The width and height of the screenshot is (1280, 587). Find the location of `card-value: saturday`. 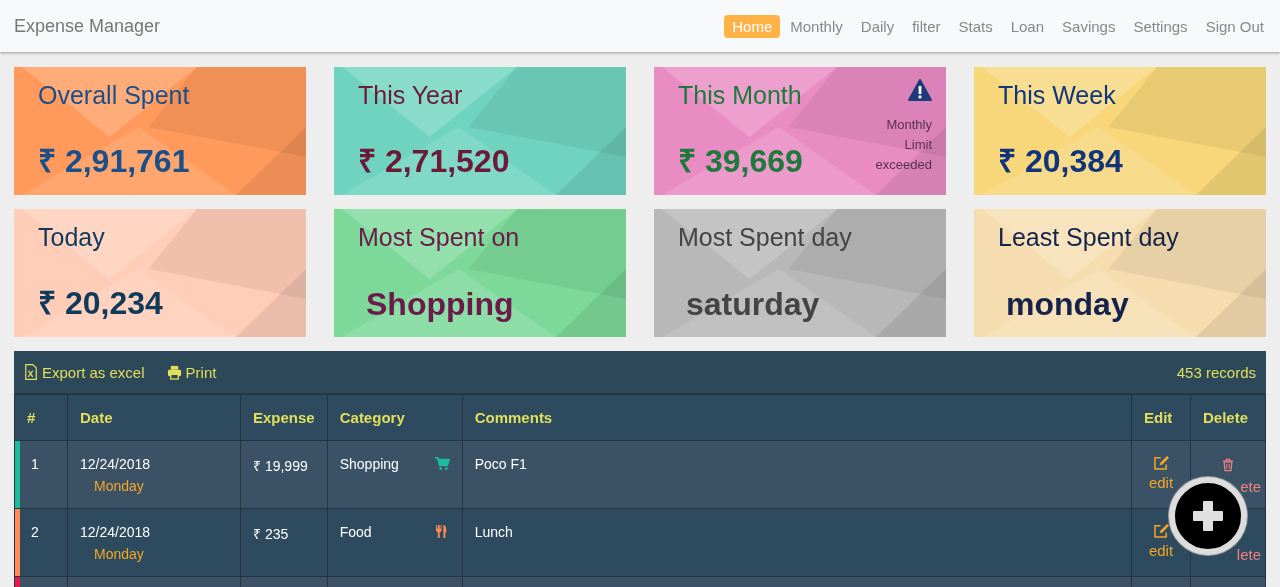

card-value: saturday is located at coordinates (752, 304).